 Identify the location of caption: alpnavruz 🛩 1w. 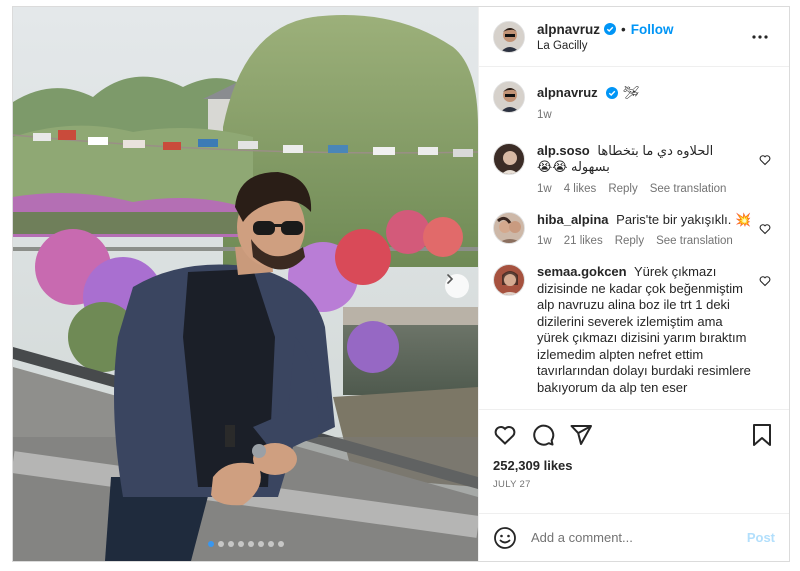
(634, 101).